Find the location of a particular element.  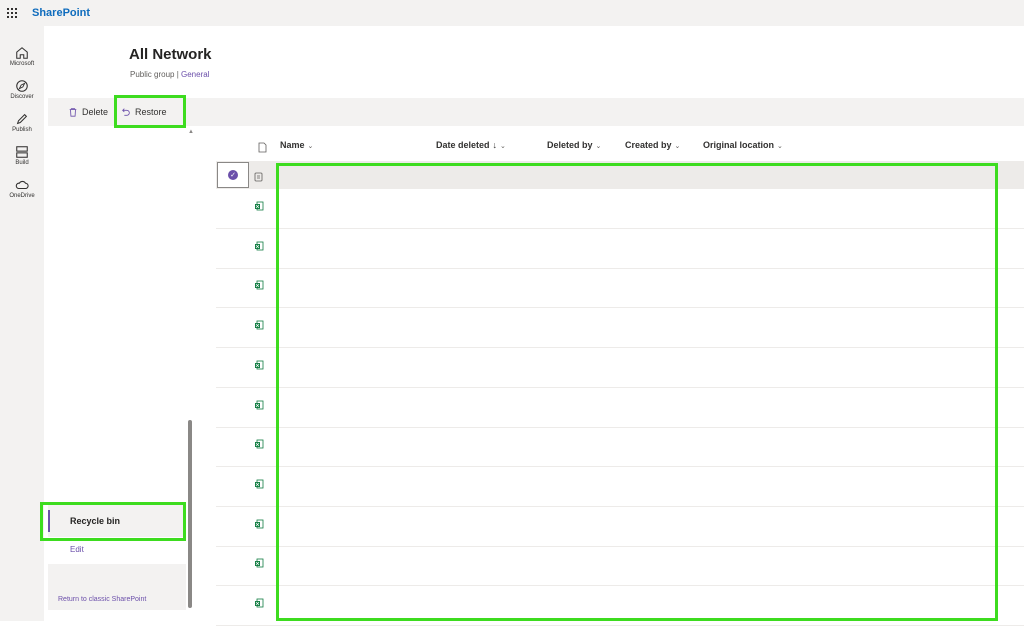

command-bar: Delete Restore is located at coordinates (536, 112).